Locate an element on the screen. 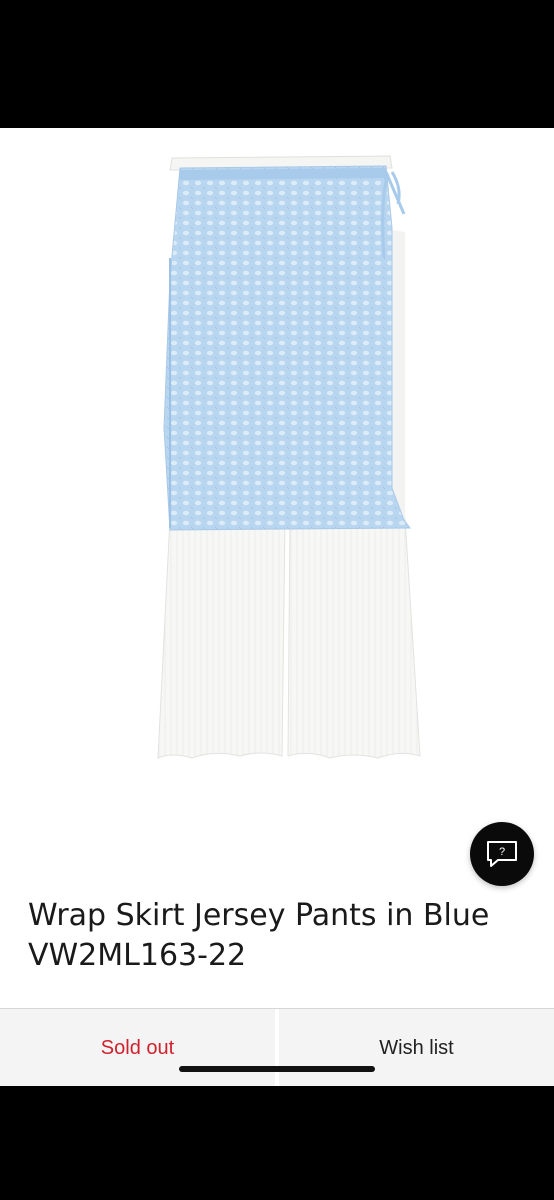 The image size is (554, 1200). home-indicator is located at coordinates (277, 1069).